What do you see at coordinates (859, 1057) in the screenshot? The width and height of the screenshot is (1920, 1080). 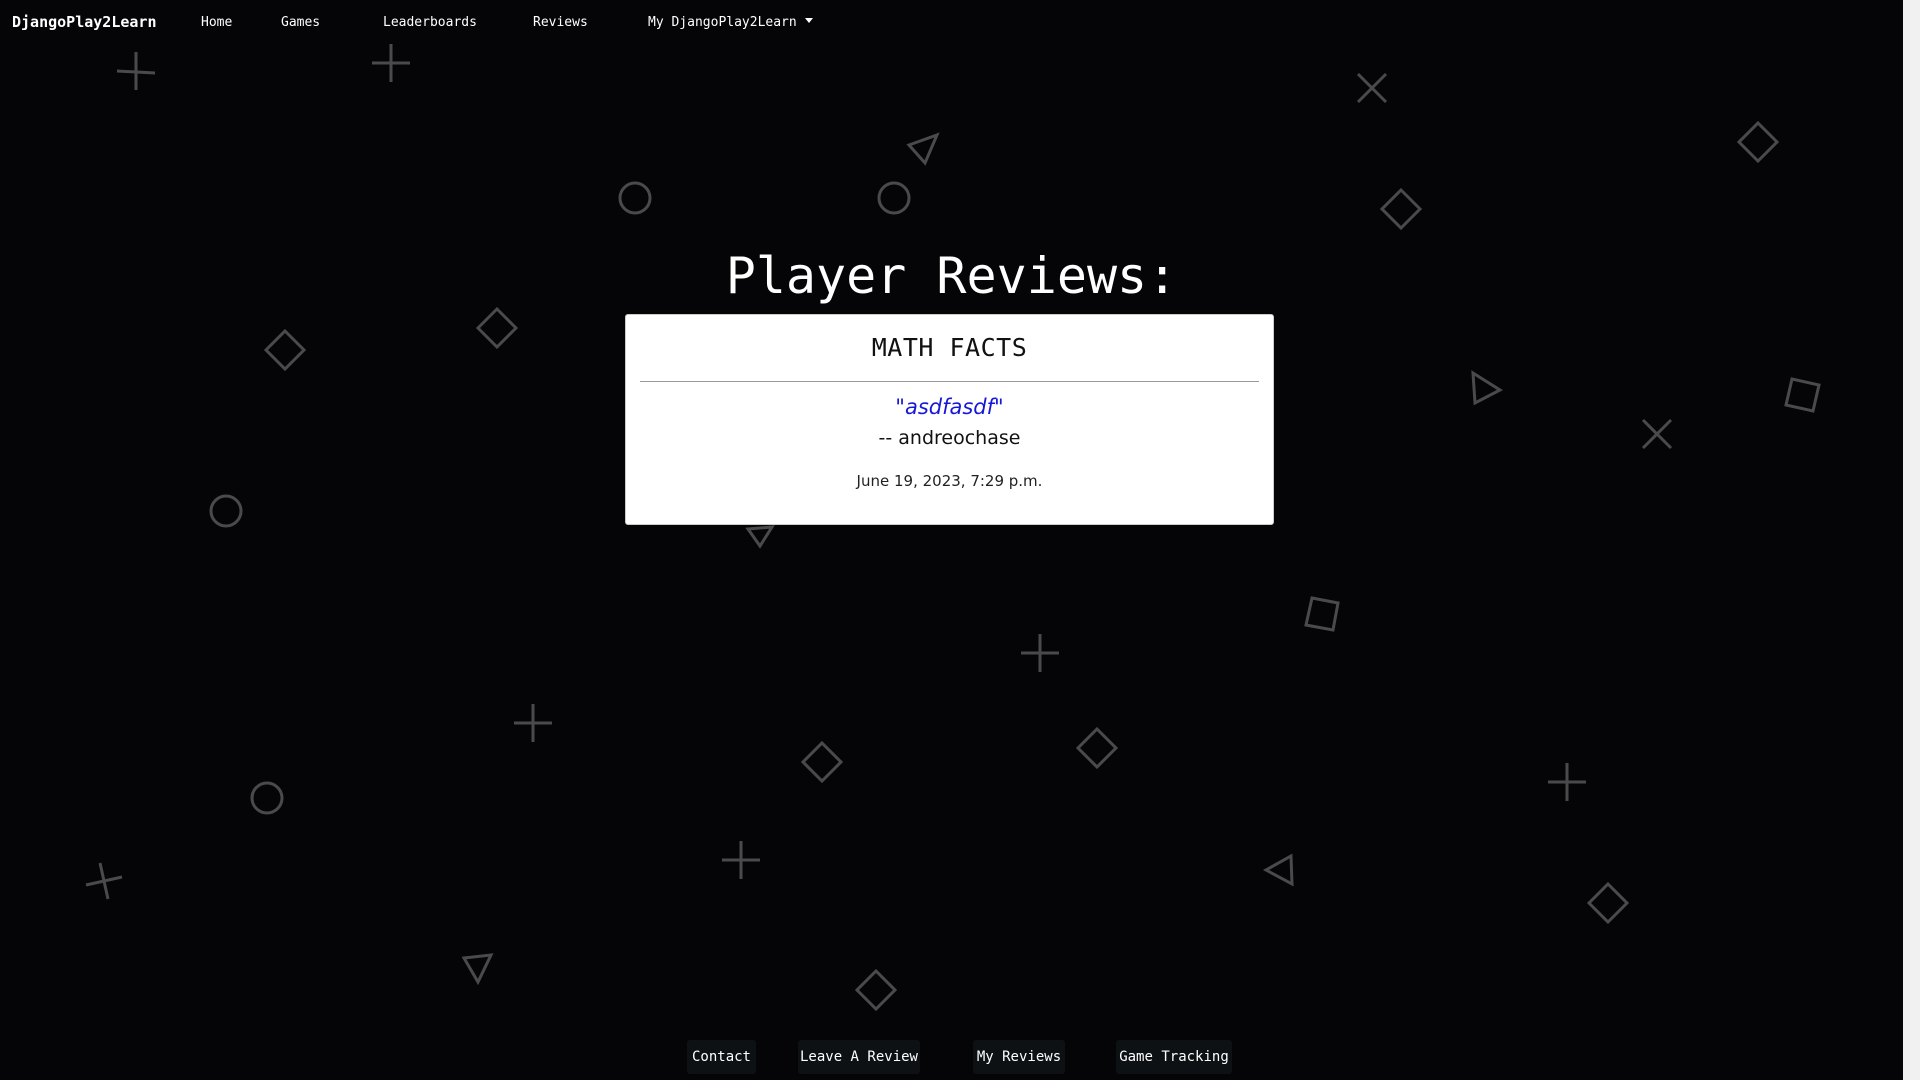 I see `leave-review-button: Leave A Review` at bounding box center [859, 1057].